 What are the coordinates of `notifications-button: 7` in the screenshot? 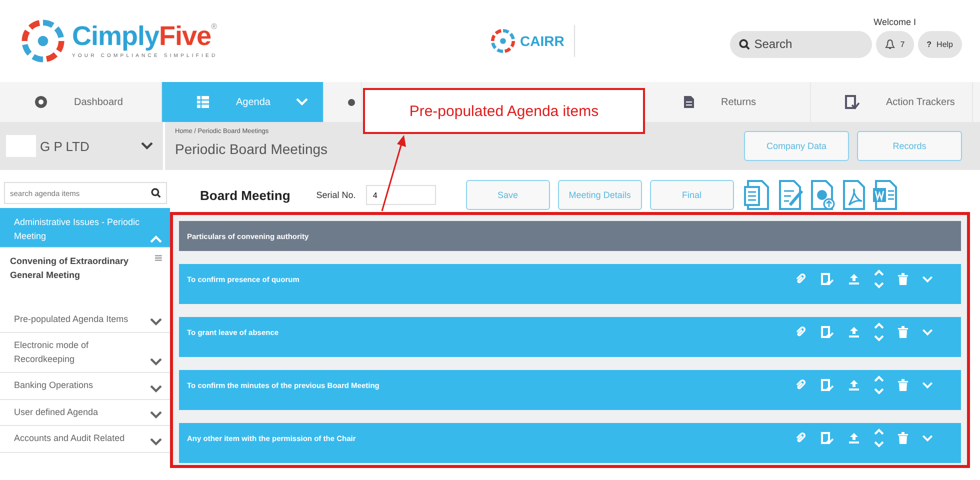 It's located at (895, 44).